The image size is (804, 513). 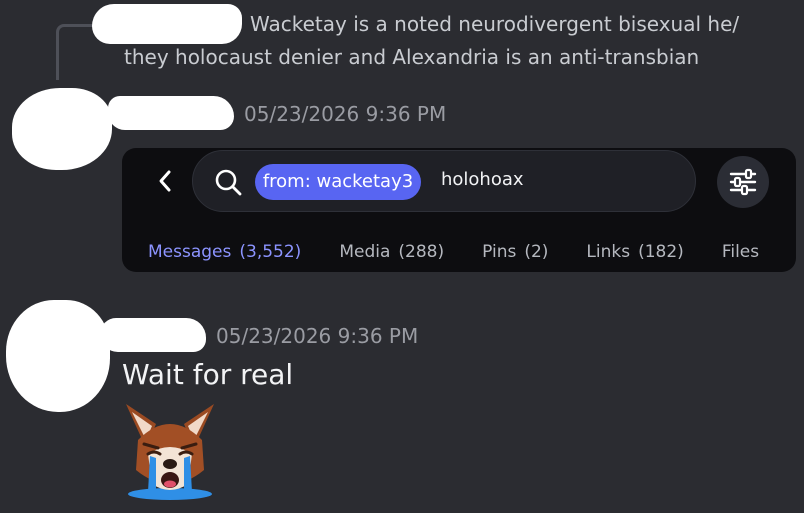 What do you see at coordinates (228, 182) in the screenshot?
I see `search-icon` at bounding box center [228, 182].